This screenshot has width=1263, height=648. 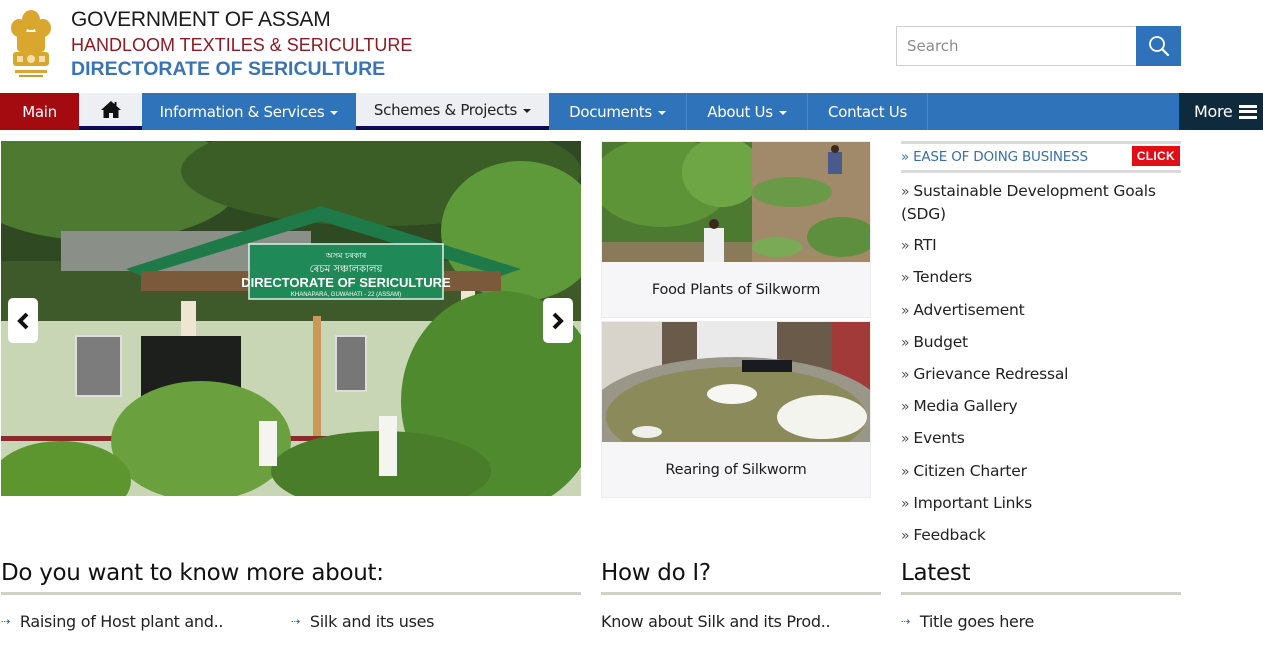 What do you see at coordinates (942, 277) in the screenshot?
I see `sidebar-link-label: Tenders` at bounding box center [942, 277].